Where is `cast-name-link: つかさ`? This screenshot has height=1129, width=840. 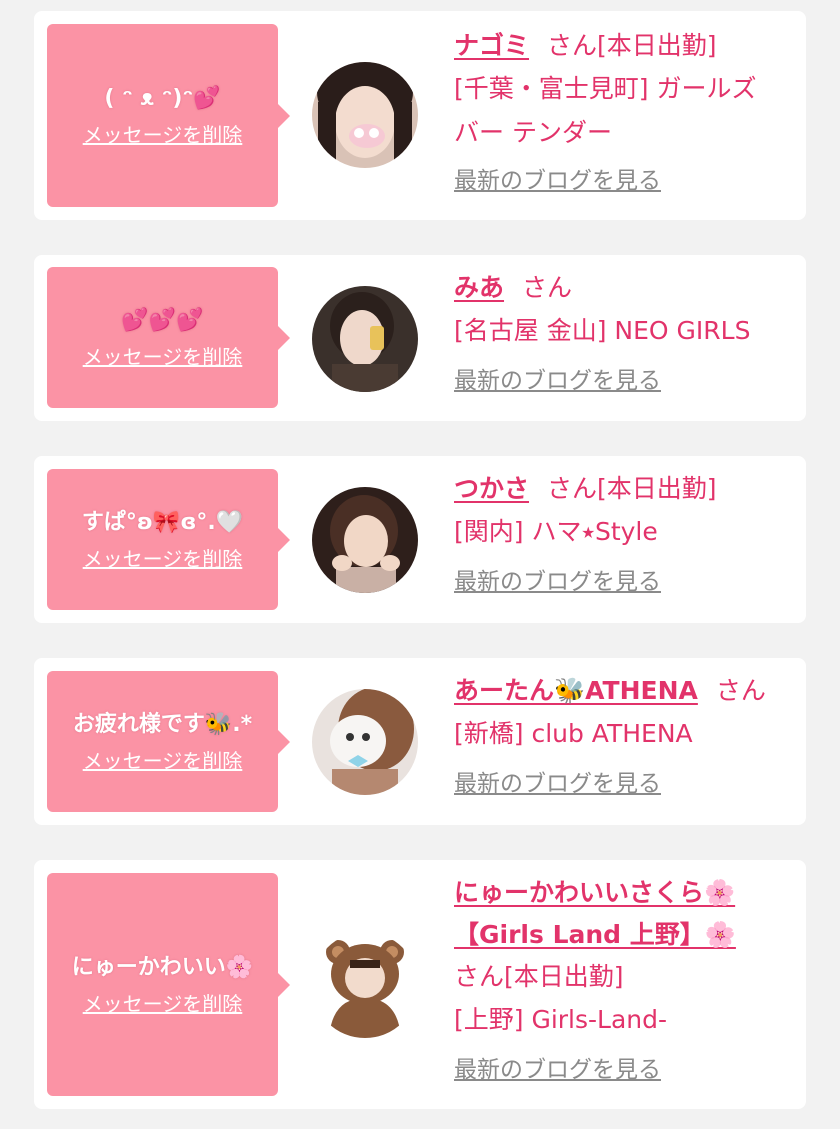 cast-name-link: つかさ is located at coordinates (491, 488).